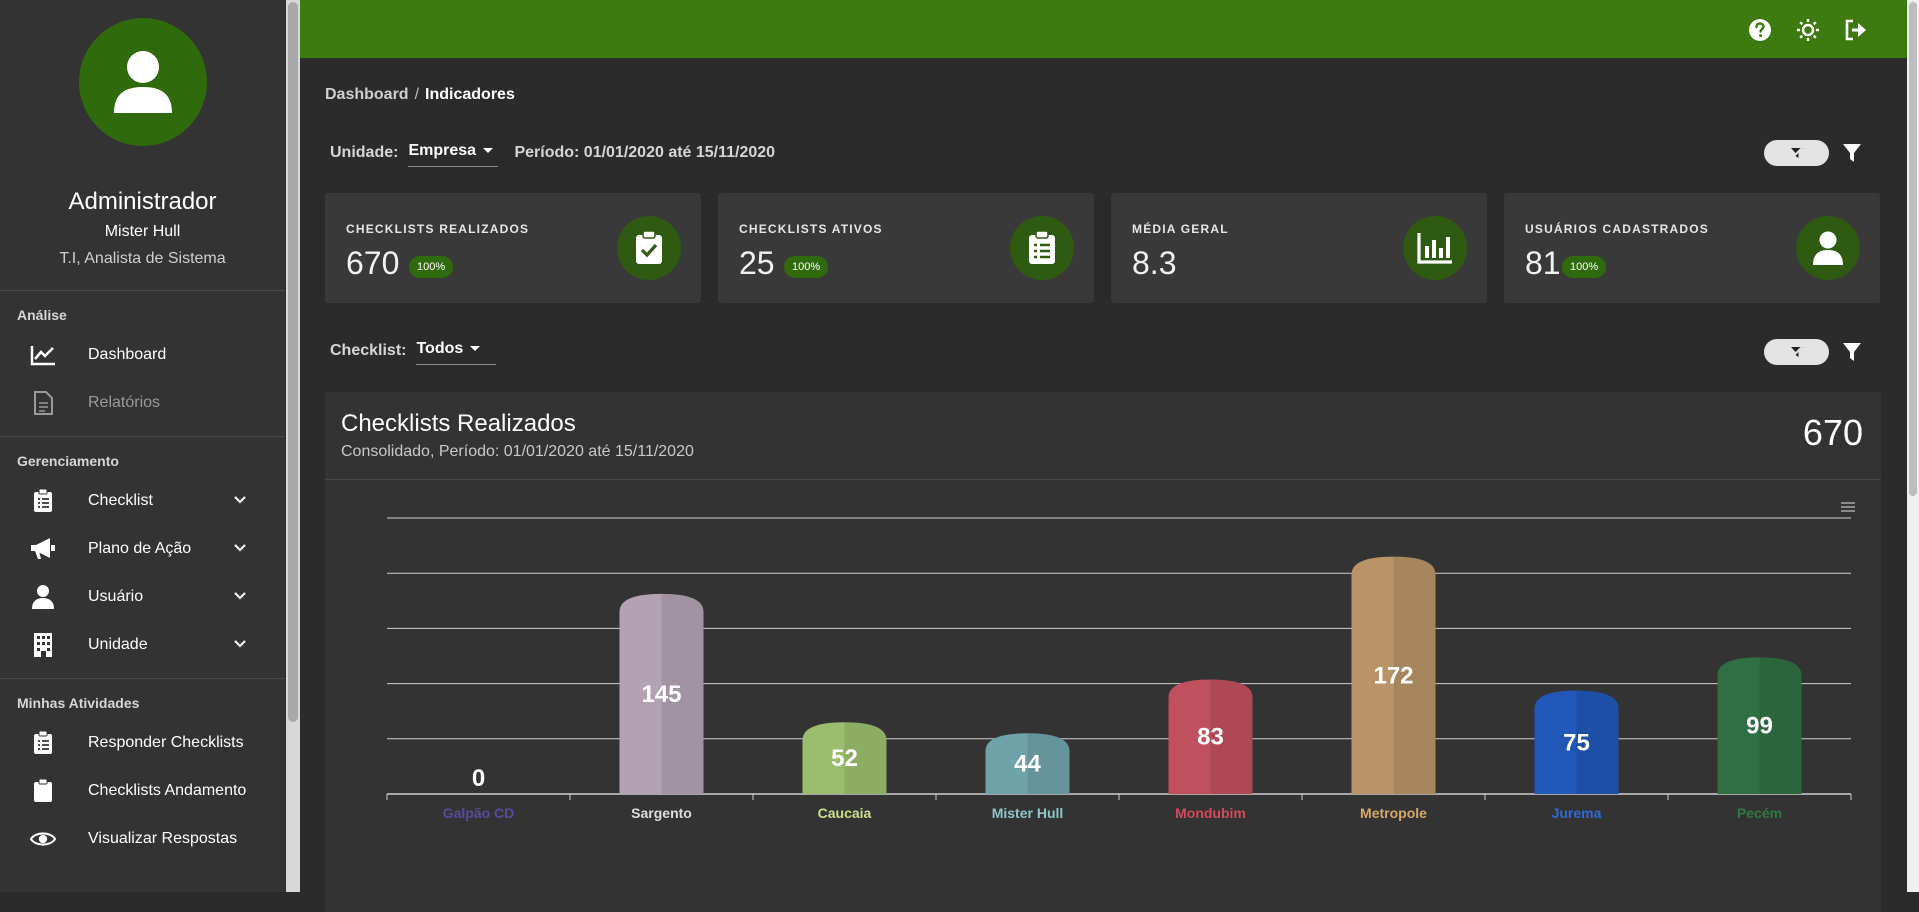 The height and width of the screenshot is (912, 1919). What do you see at coordinates (470, 94) in the screenshot?
I see `breadcrumb-current: Indicadores` at bounding box center [470, 94].